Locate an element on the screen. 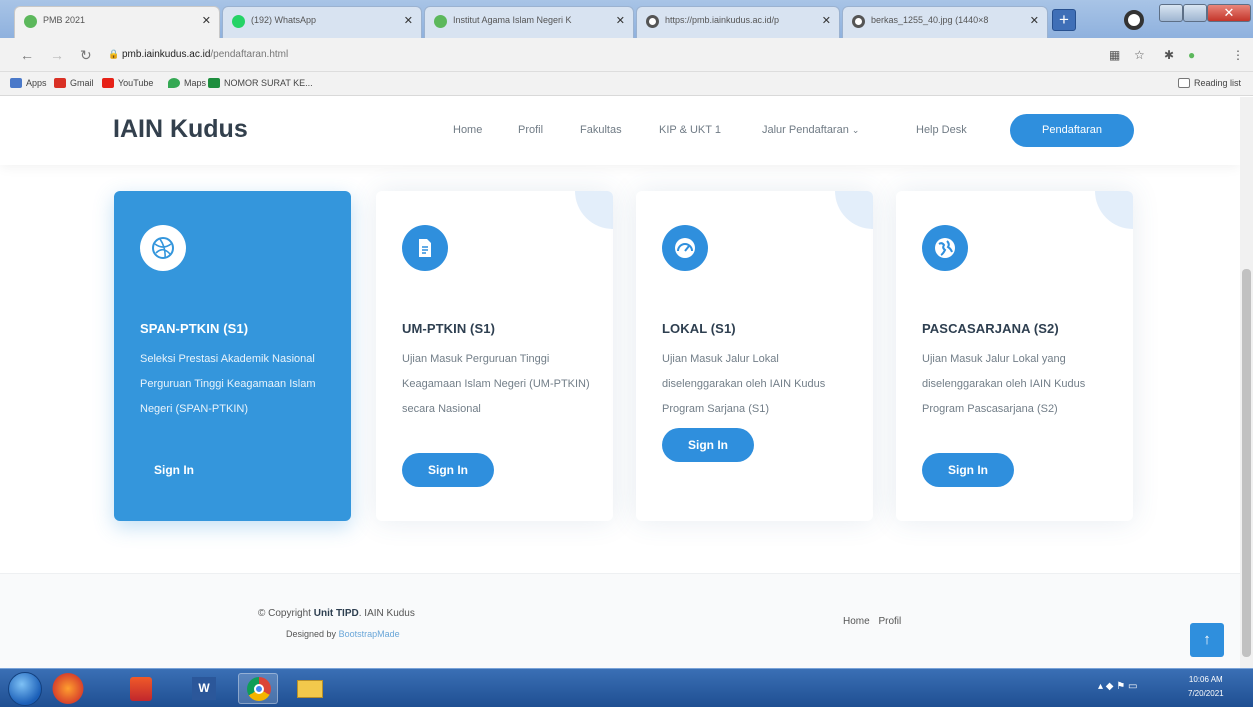  new-tab-button: + is located at coordinates (1064, 20).